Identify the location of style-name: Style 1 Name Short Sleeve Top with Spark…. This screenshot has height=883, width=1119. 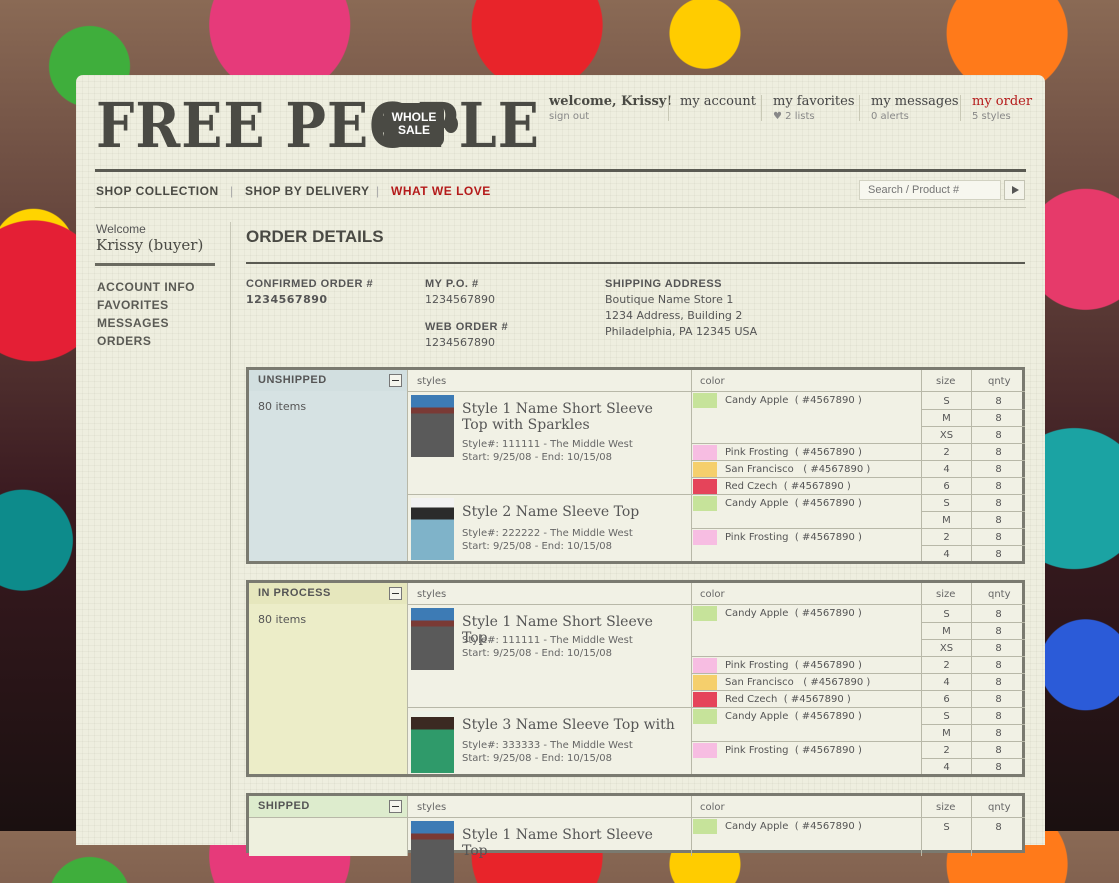
(572, 417).